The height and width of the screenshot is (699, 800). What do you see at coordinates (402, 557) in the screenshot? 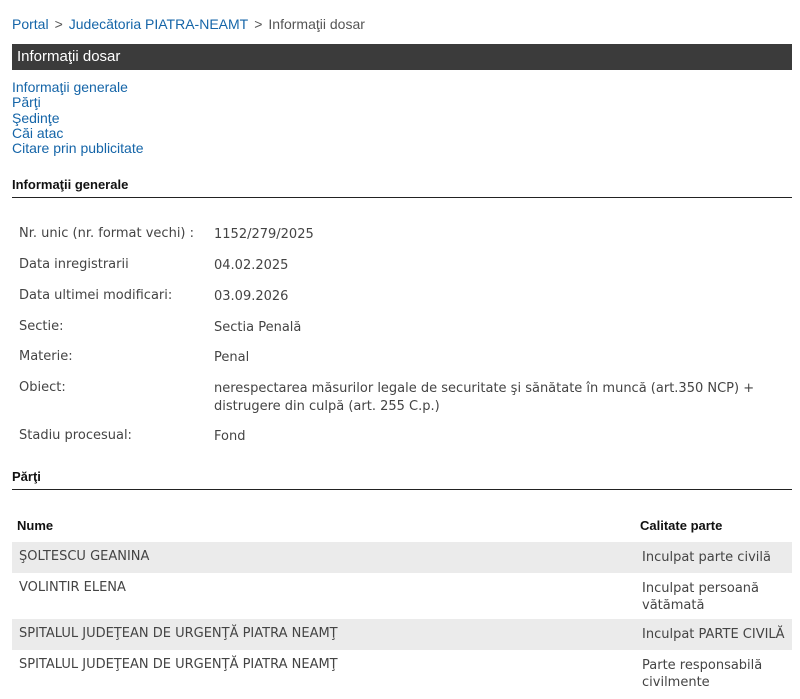
I see `table-row: ŞOLTESCU GEANINA Inculpat parte civilă` at bounding box center [402, 557].